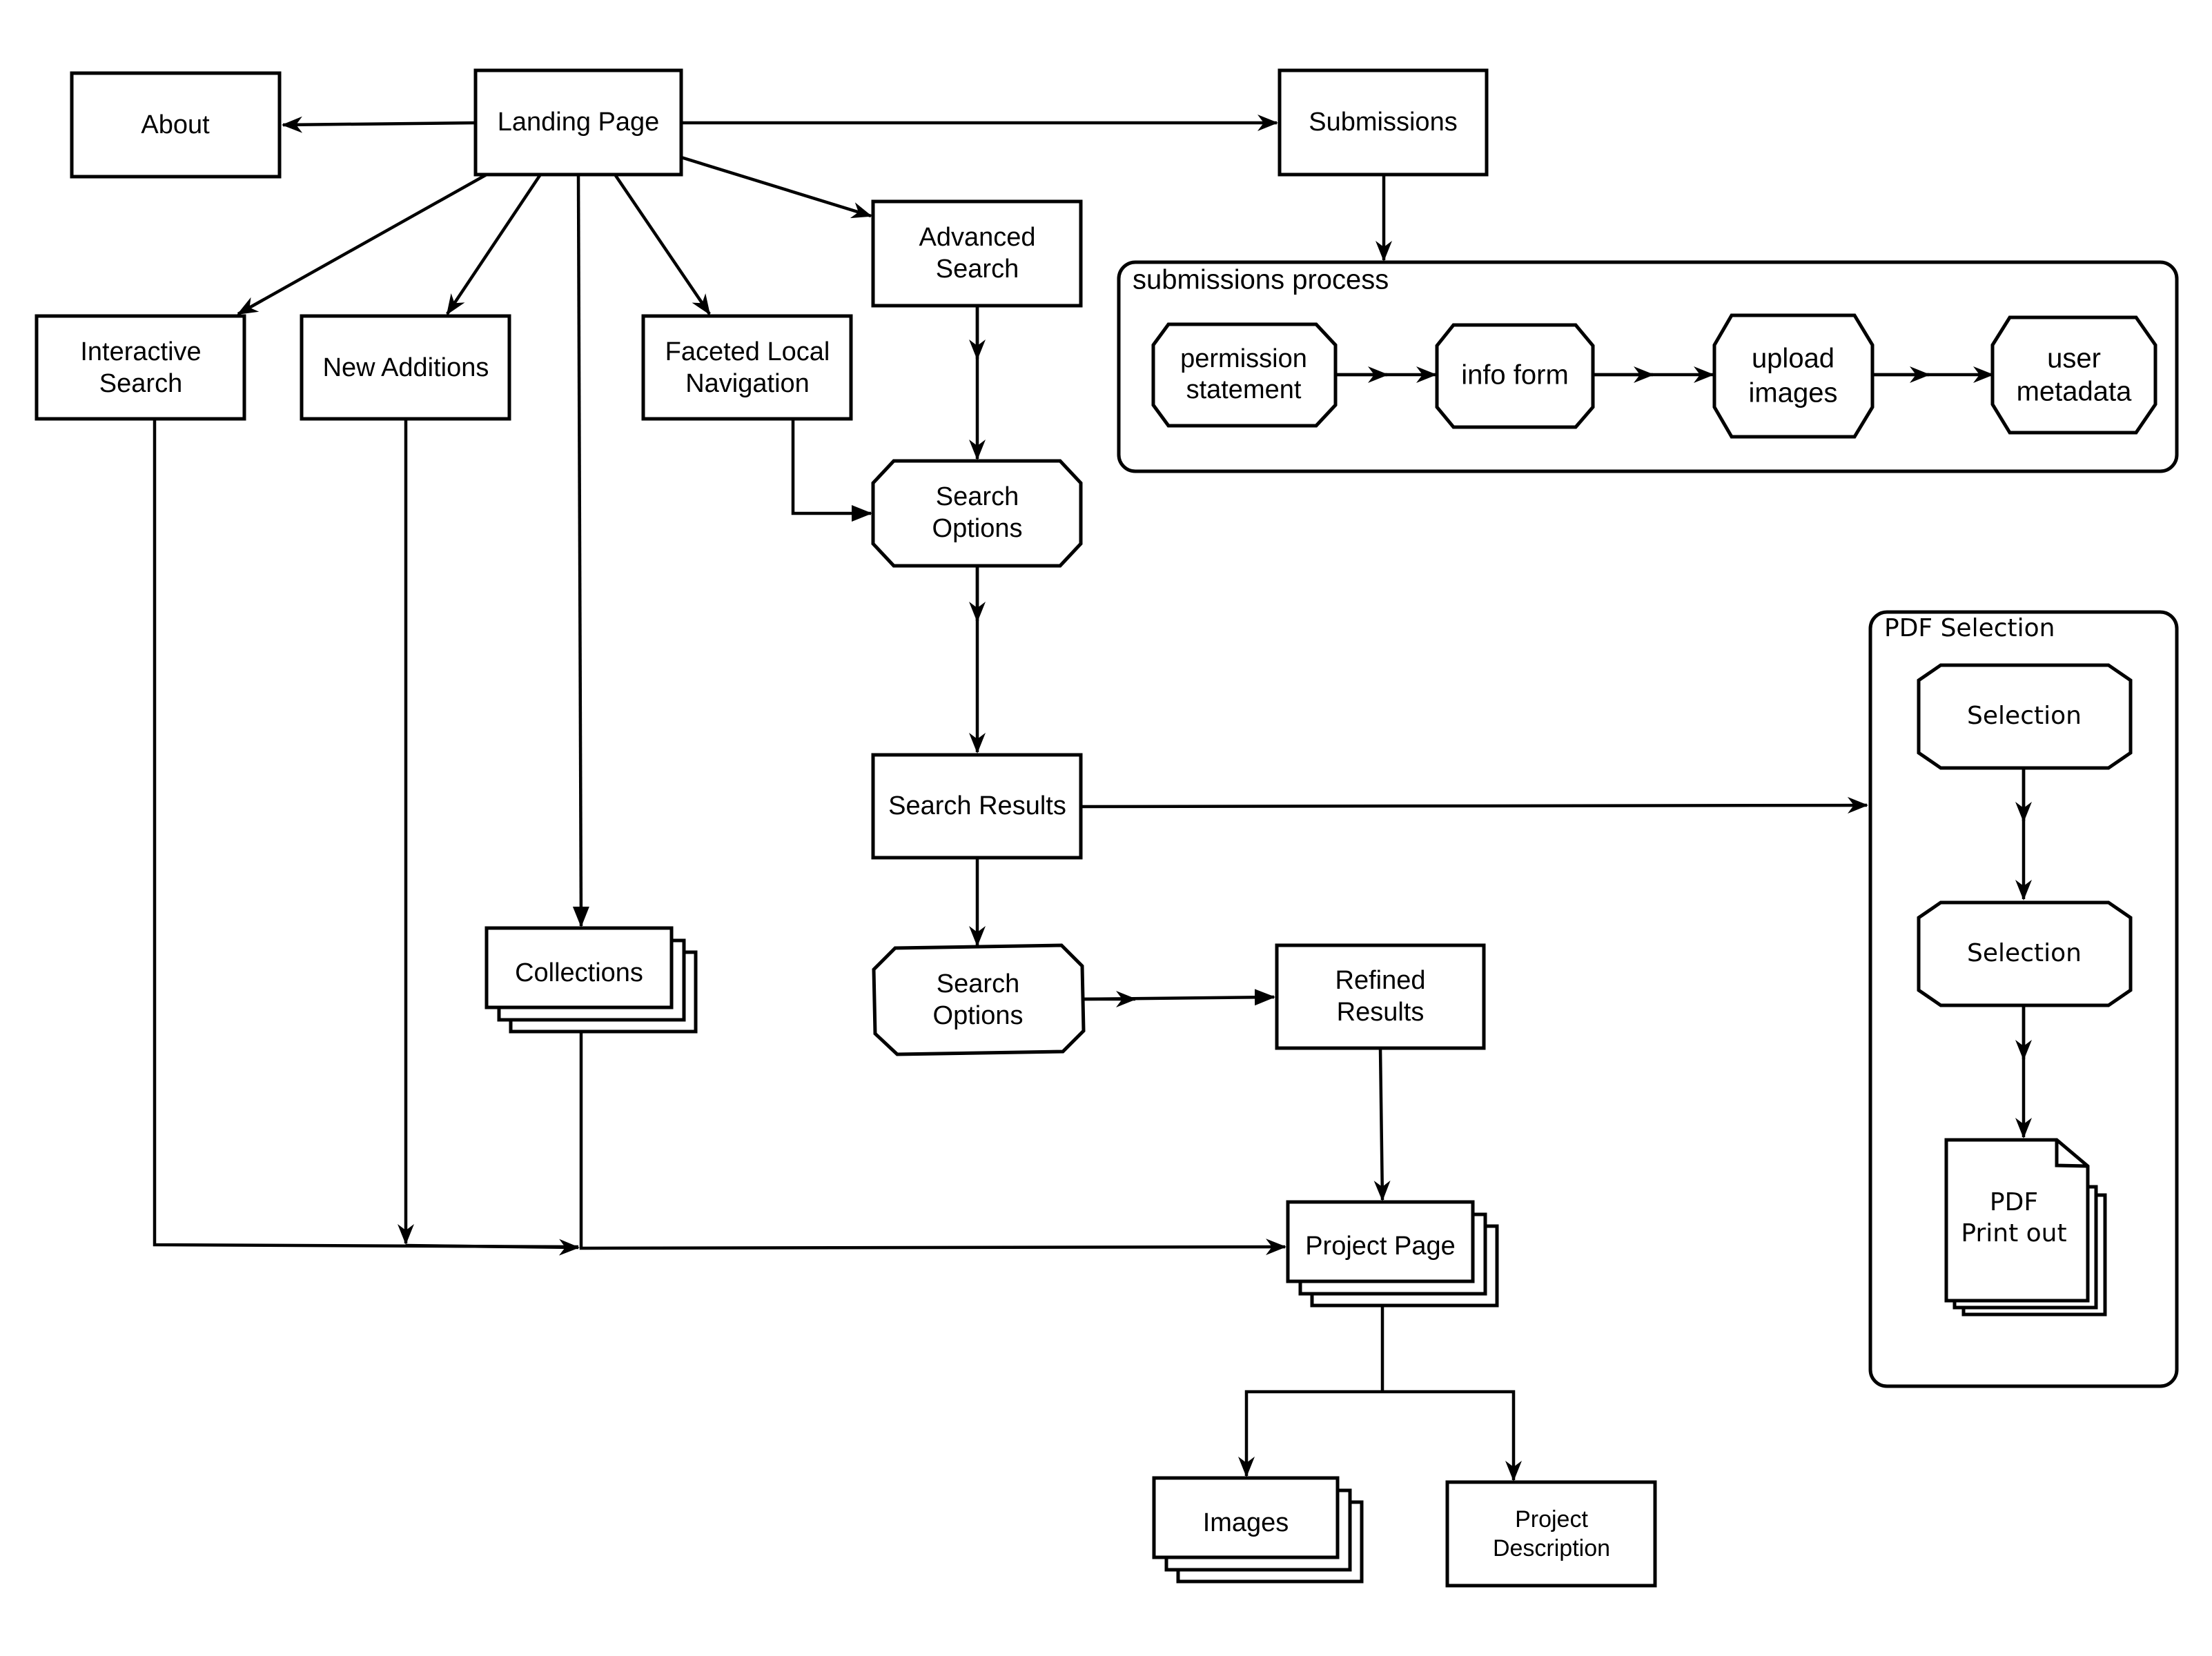 The width and height of the screenshot is (2212, 1656). What do you see at coordinates (494, 244) in the screenshot?
I see `edge-landing-new-additions` at bounding box center [494, 244].